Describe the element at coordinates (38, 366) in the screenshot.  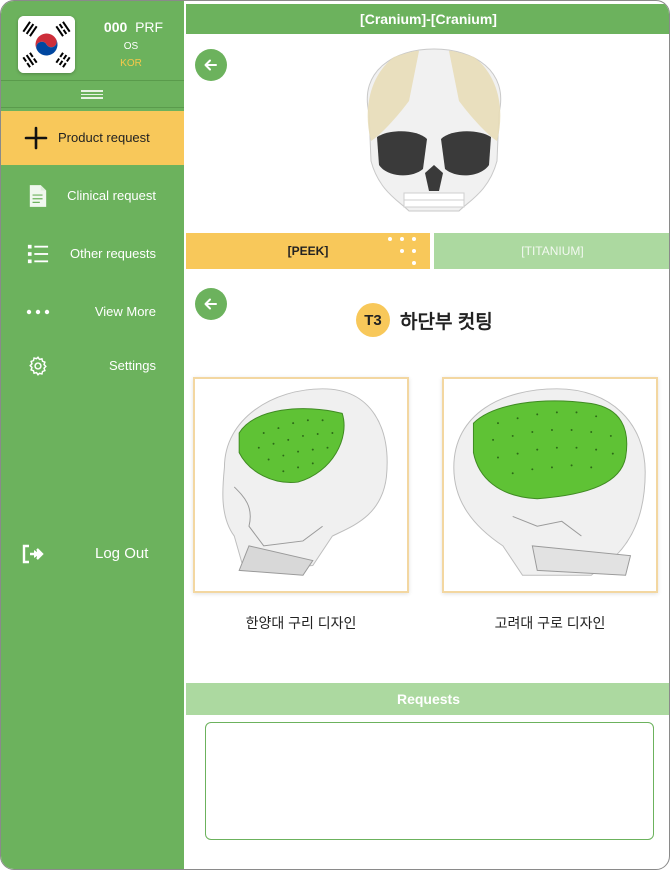
I see `gear-icon` at that location.